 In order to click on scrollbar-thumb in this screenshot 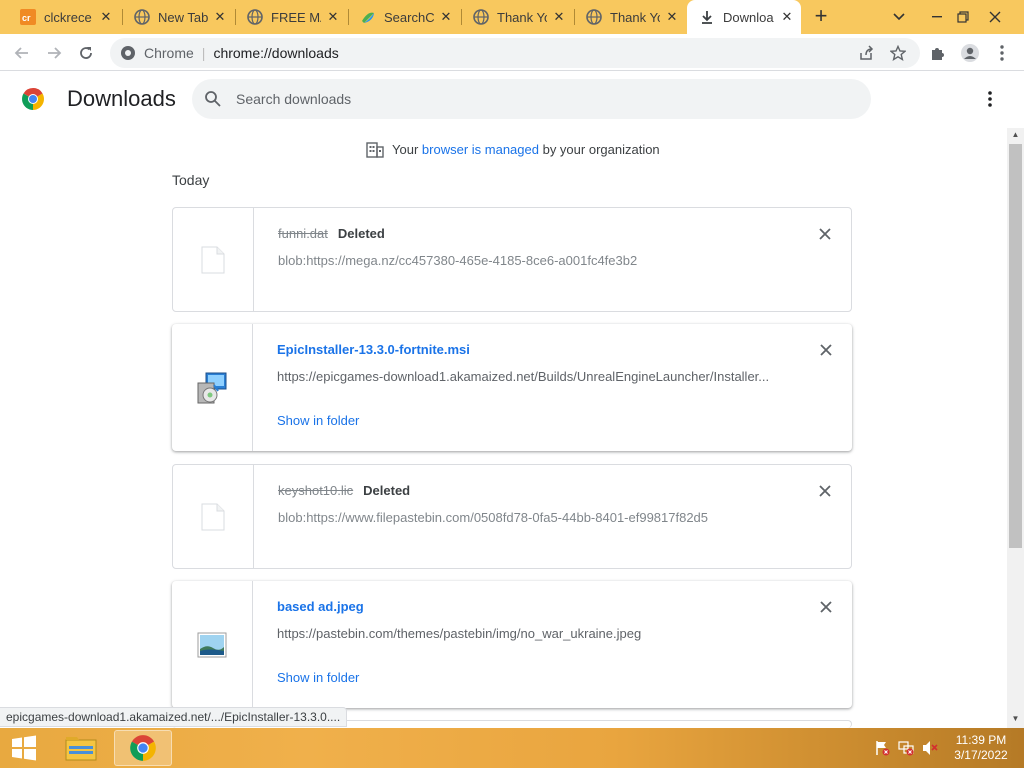, I will do `click(1015, 346)`.